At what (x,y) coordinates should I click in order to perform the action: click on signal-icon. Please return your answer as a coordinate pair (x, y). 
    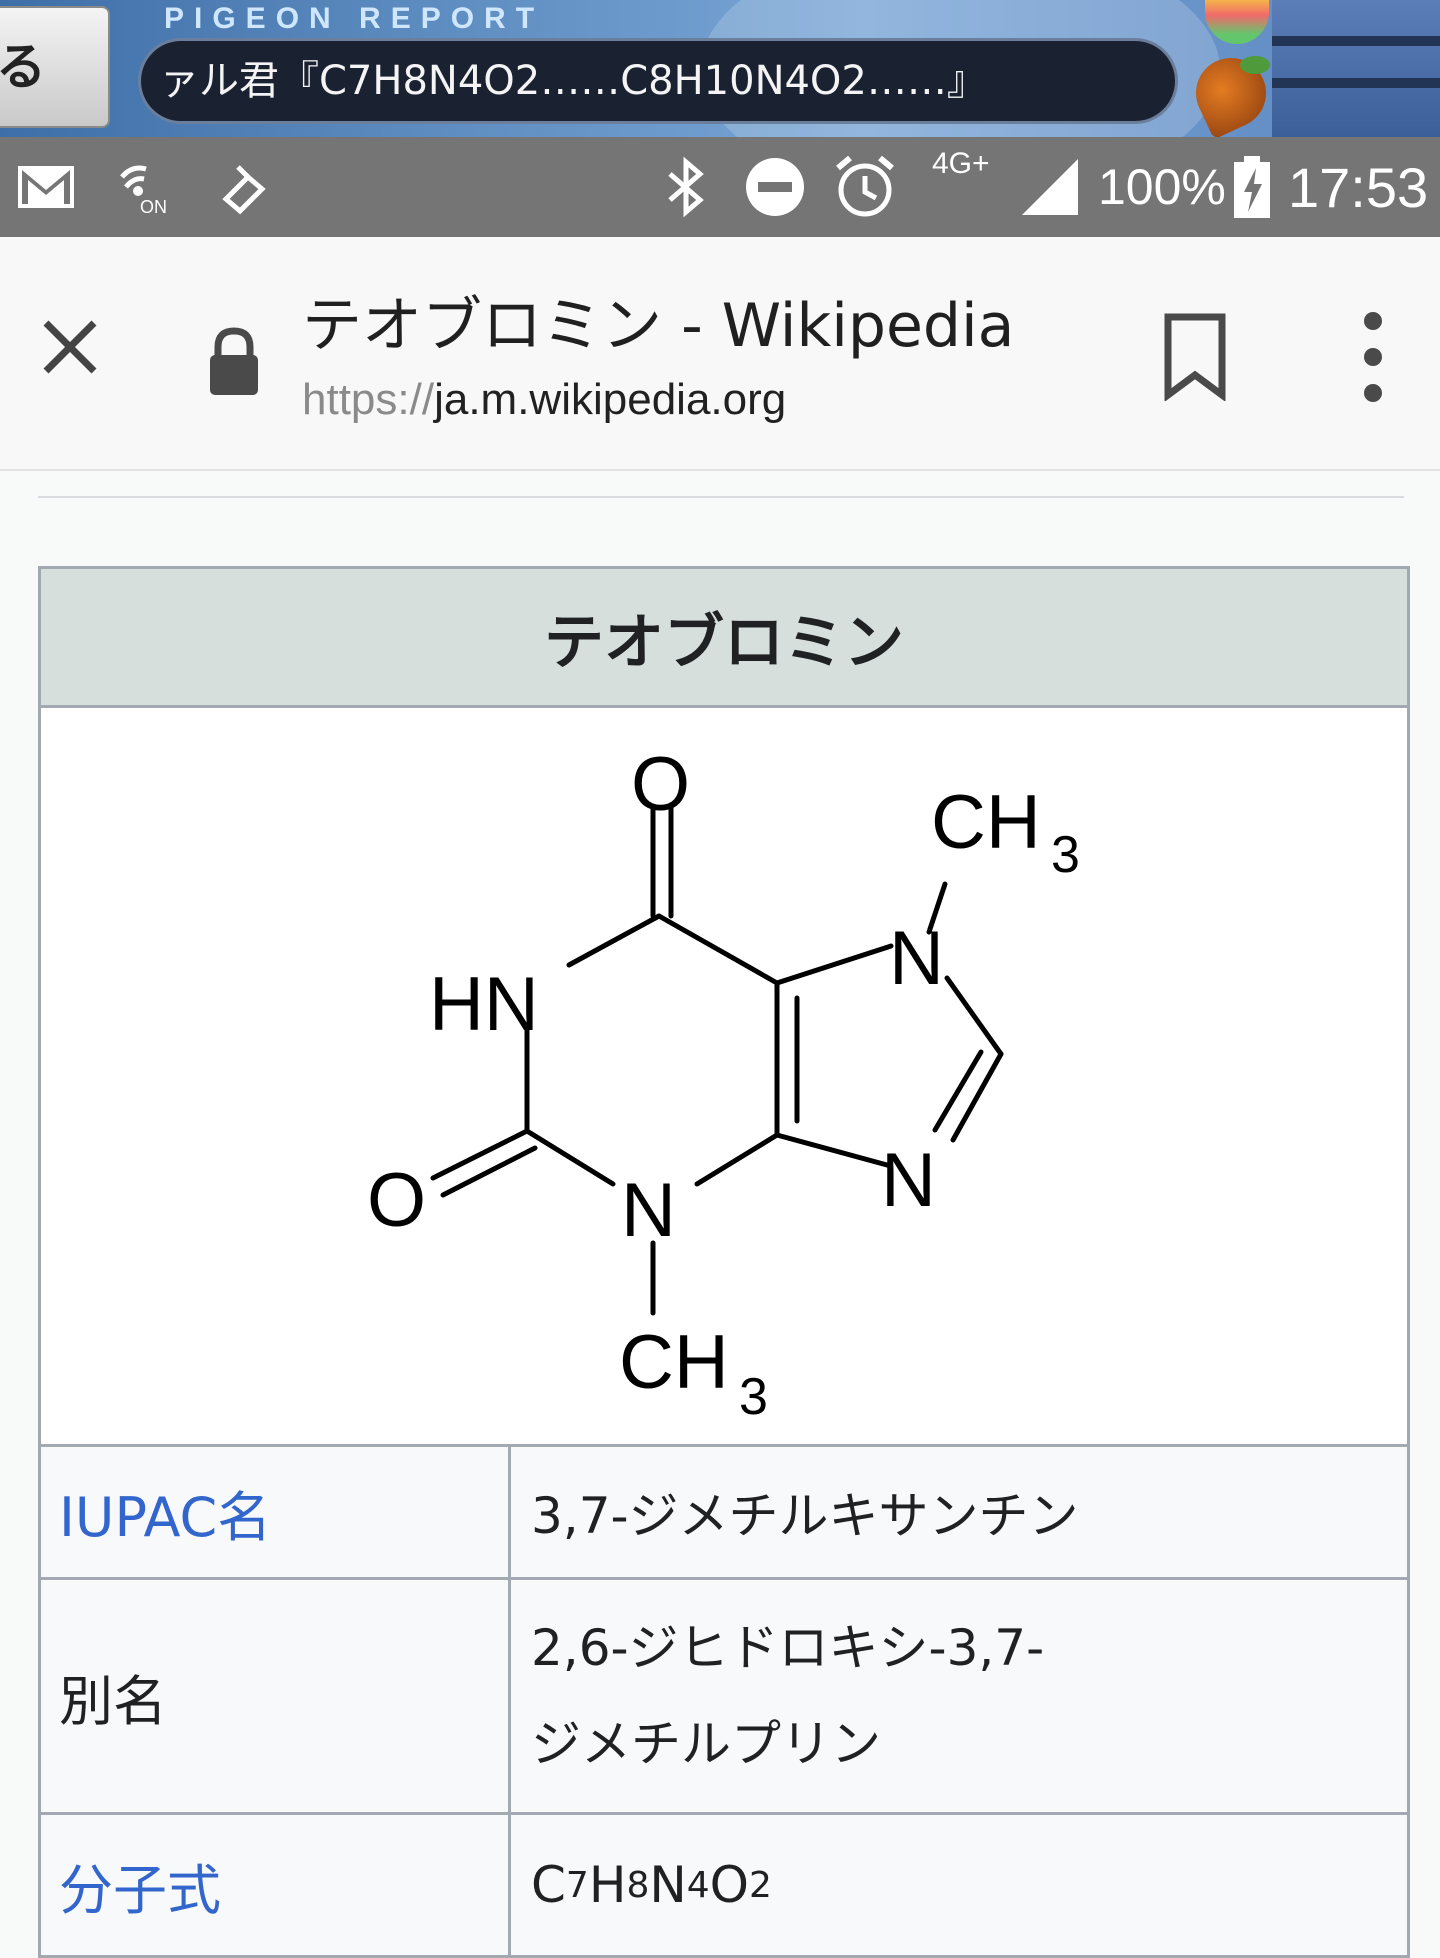
    Looking at the image, I should click on (1050, 187).